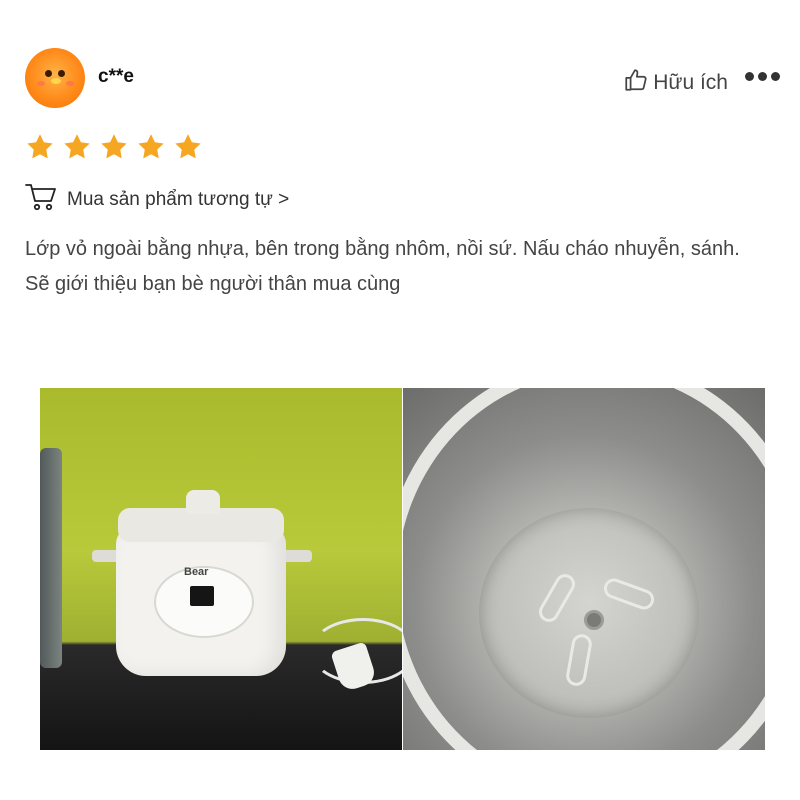  I want to click on avatar, so click(55, 78).